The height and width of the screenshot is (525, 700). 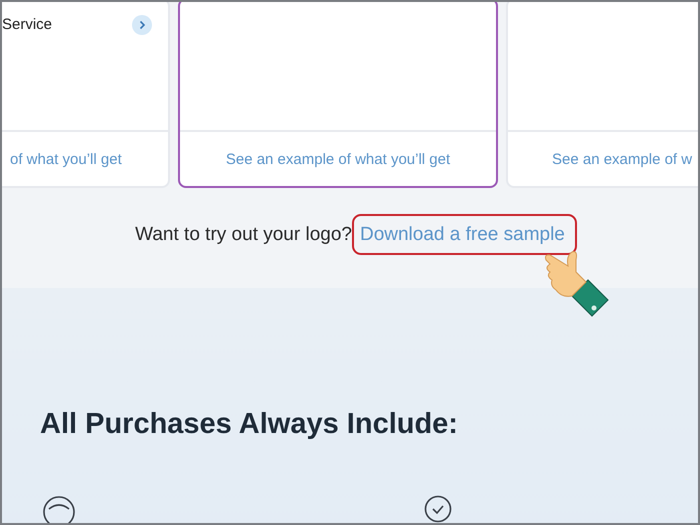 What do you see at coordinates (27, 24) in the screenshot?
I see `card-title: Service` at bounding box center [27, 24].